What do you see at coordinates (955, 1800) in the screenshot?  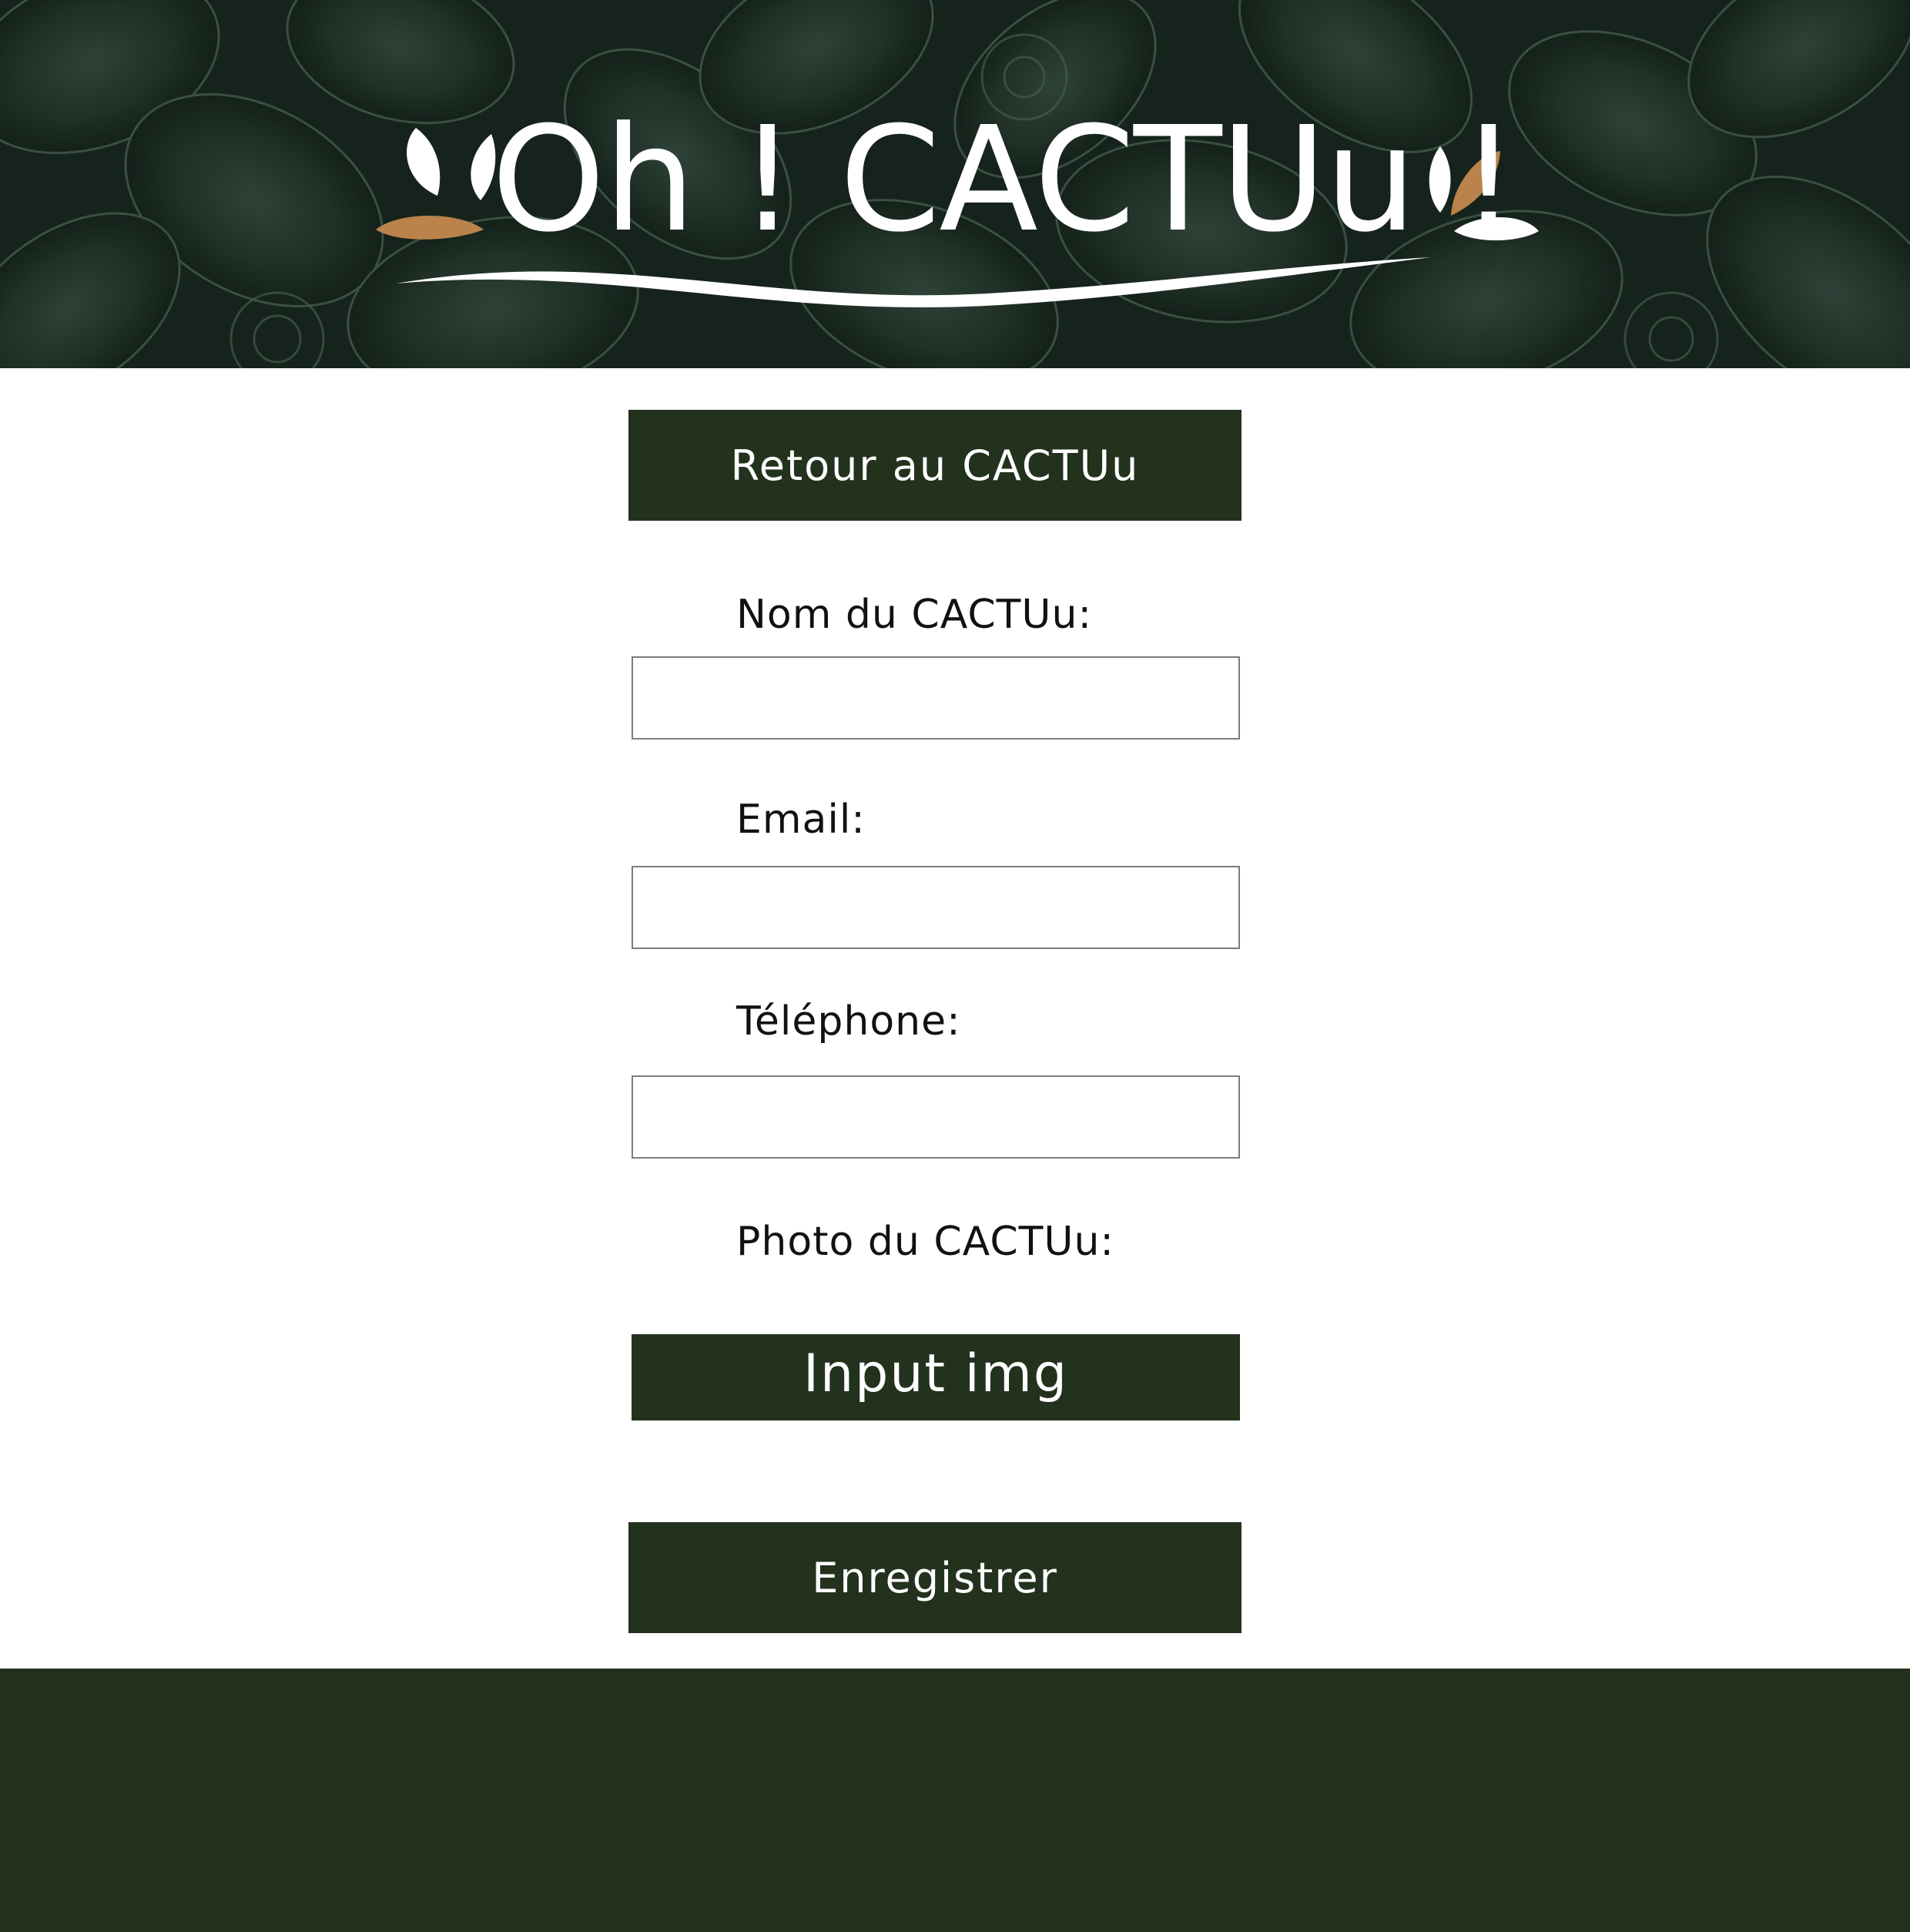 I see `footer` at bounding box center [955, 1800].